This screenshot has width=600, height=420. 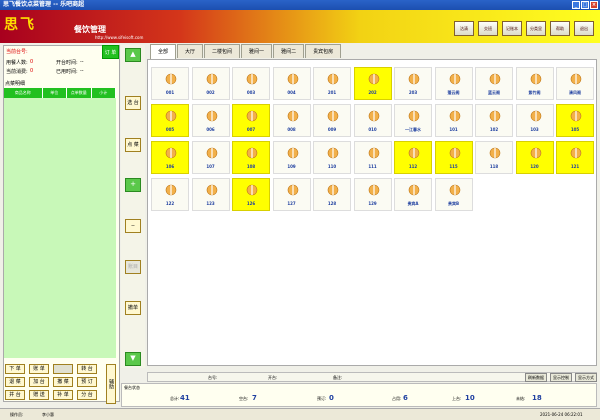 I want to click on table-tile: 123, so click(x=210, y=194).